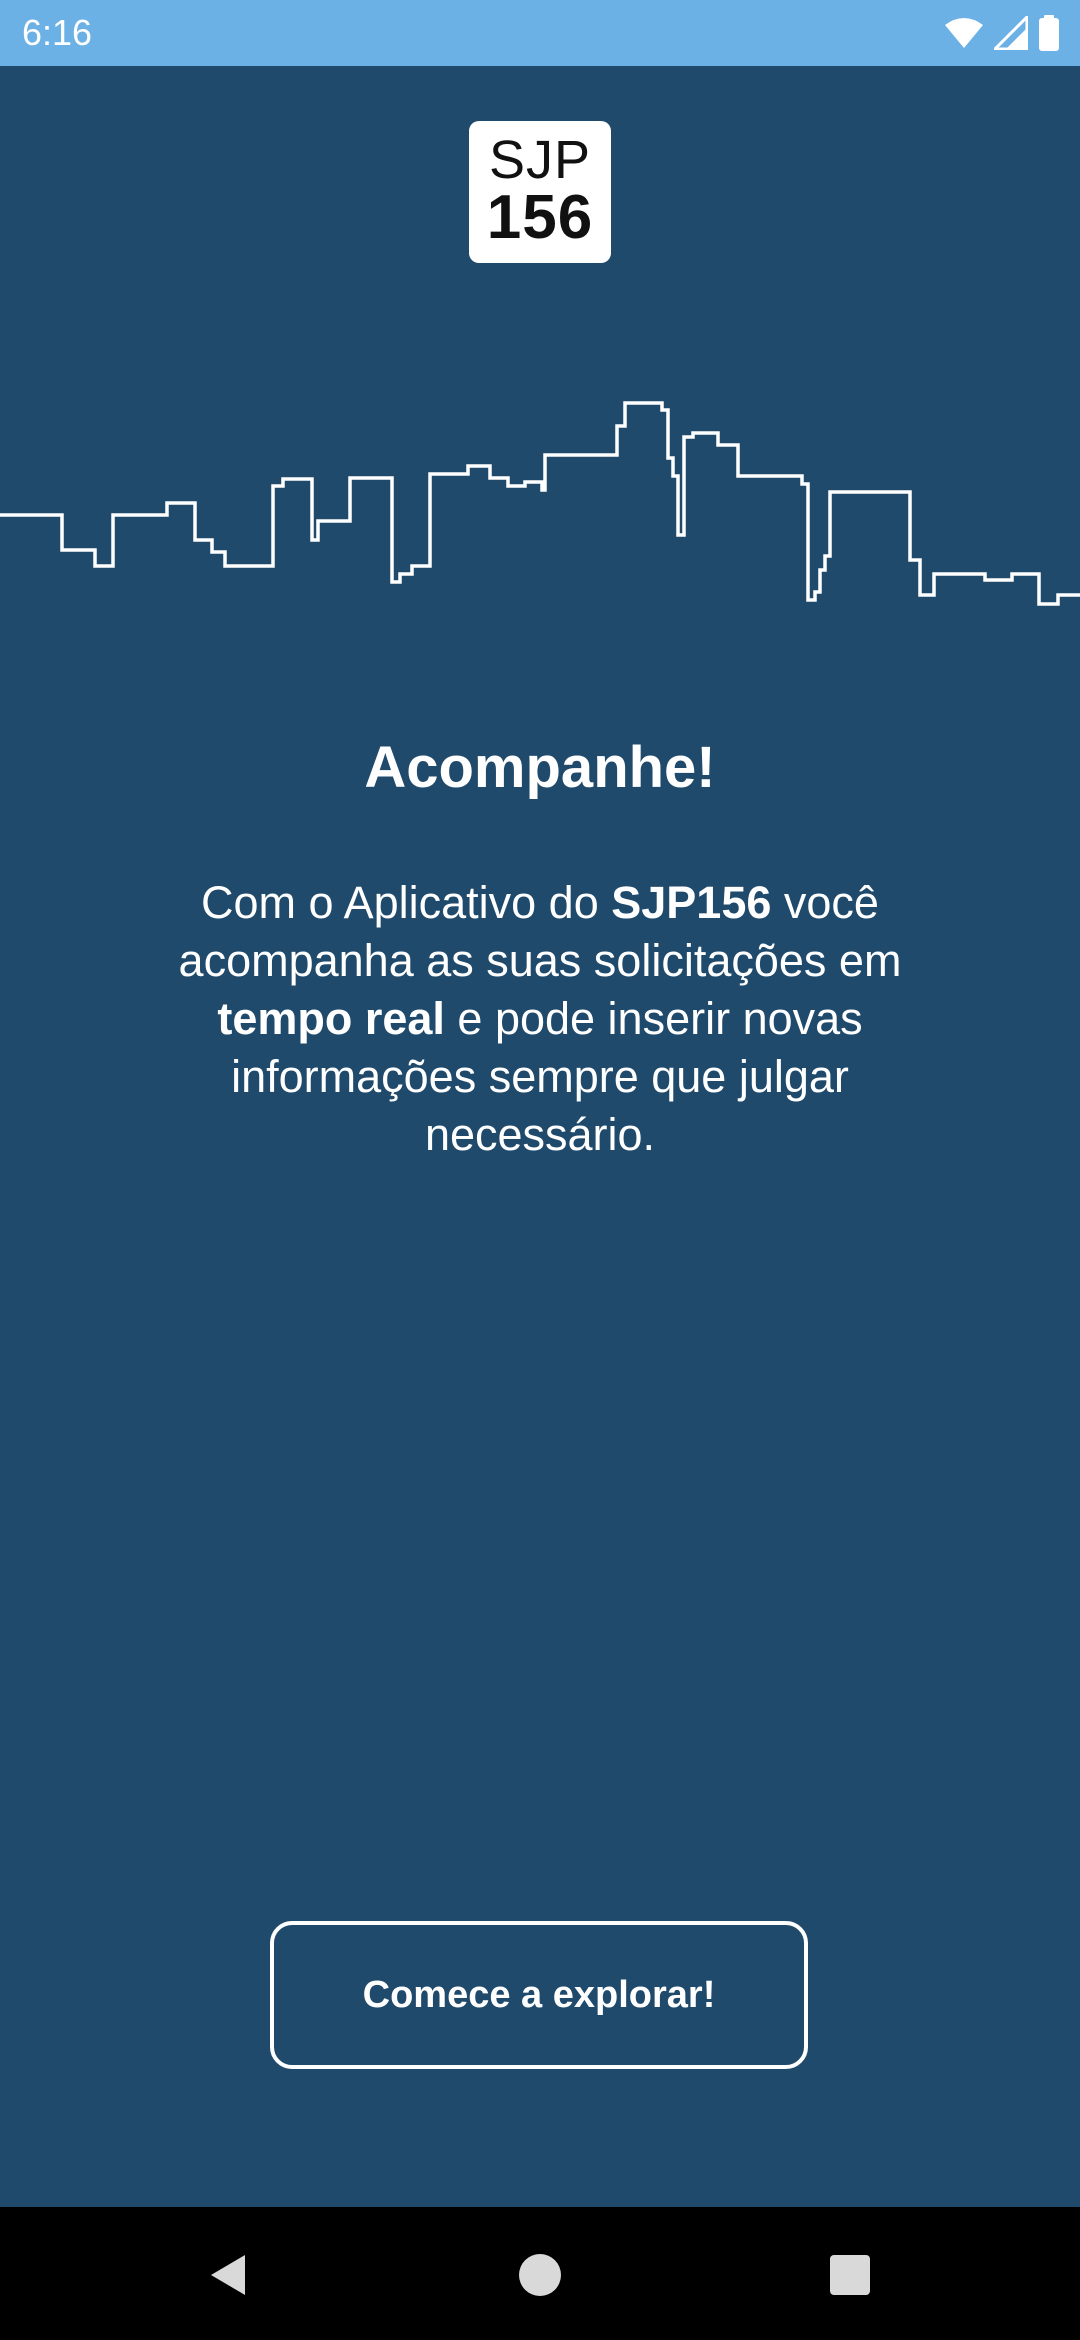  I want to click on system-navigation-bar, so click(540, 2273).